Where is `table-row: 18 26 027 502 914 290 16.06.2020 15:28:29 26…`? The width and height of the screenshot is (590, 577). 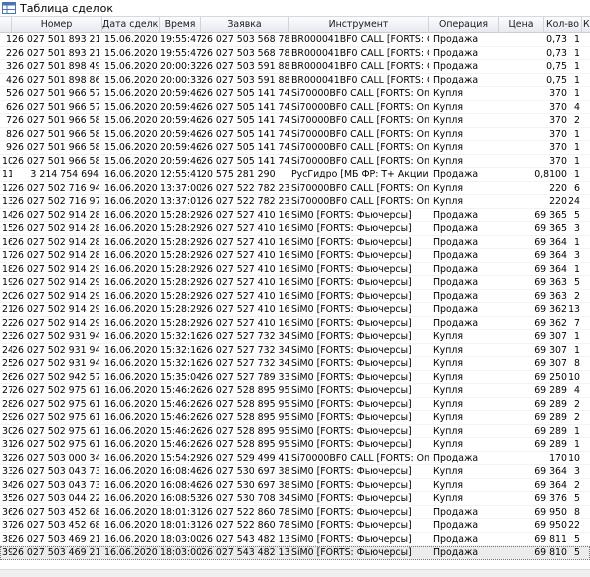 table-row: 18 26 027 502 914 290 16.06.2020 15:28:29 26… is located at coordinates (295, 269).